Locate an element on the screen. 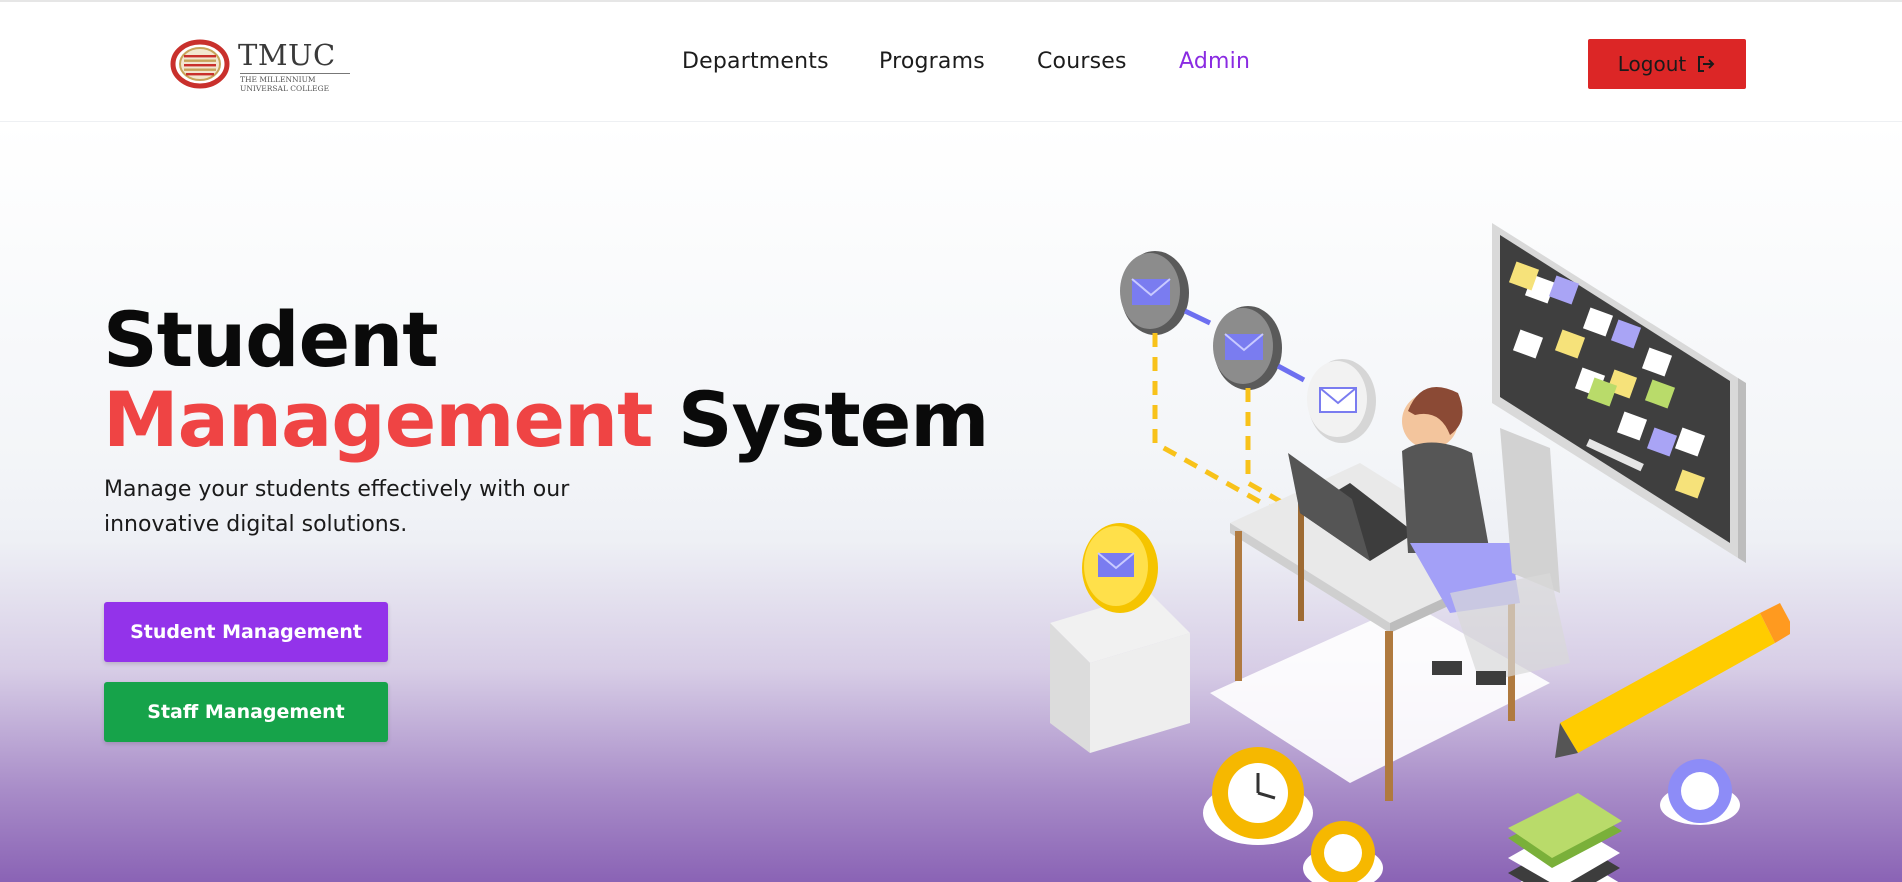 The height and width of the screenshot is (882, 1902). nav-courses: Courses is located at coordinates (1082, 61).